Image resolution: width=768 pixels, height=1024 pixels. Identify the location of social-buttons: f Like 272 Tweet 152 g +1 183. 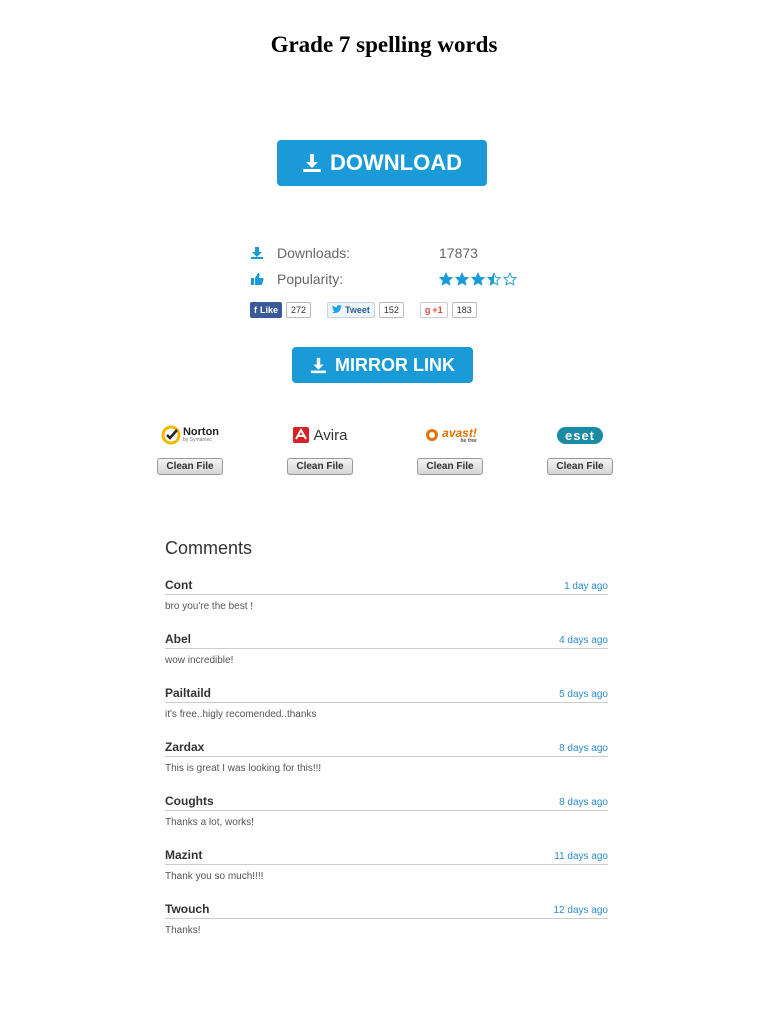
(363, 310).